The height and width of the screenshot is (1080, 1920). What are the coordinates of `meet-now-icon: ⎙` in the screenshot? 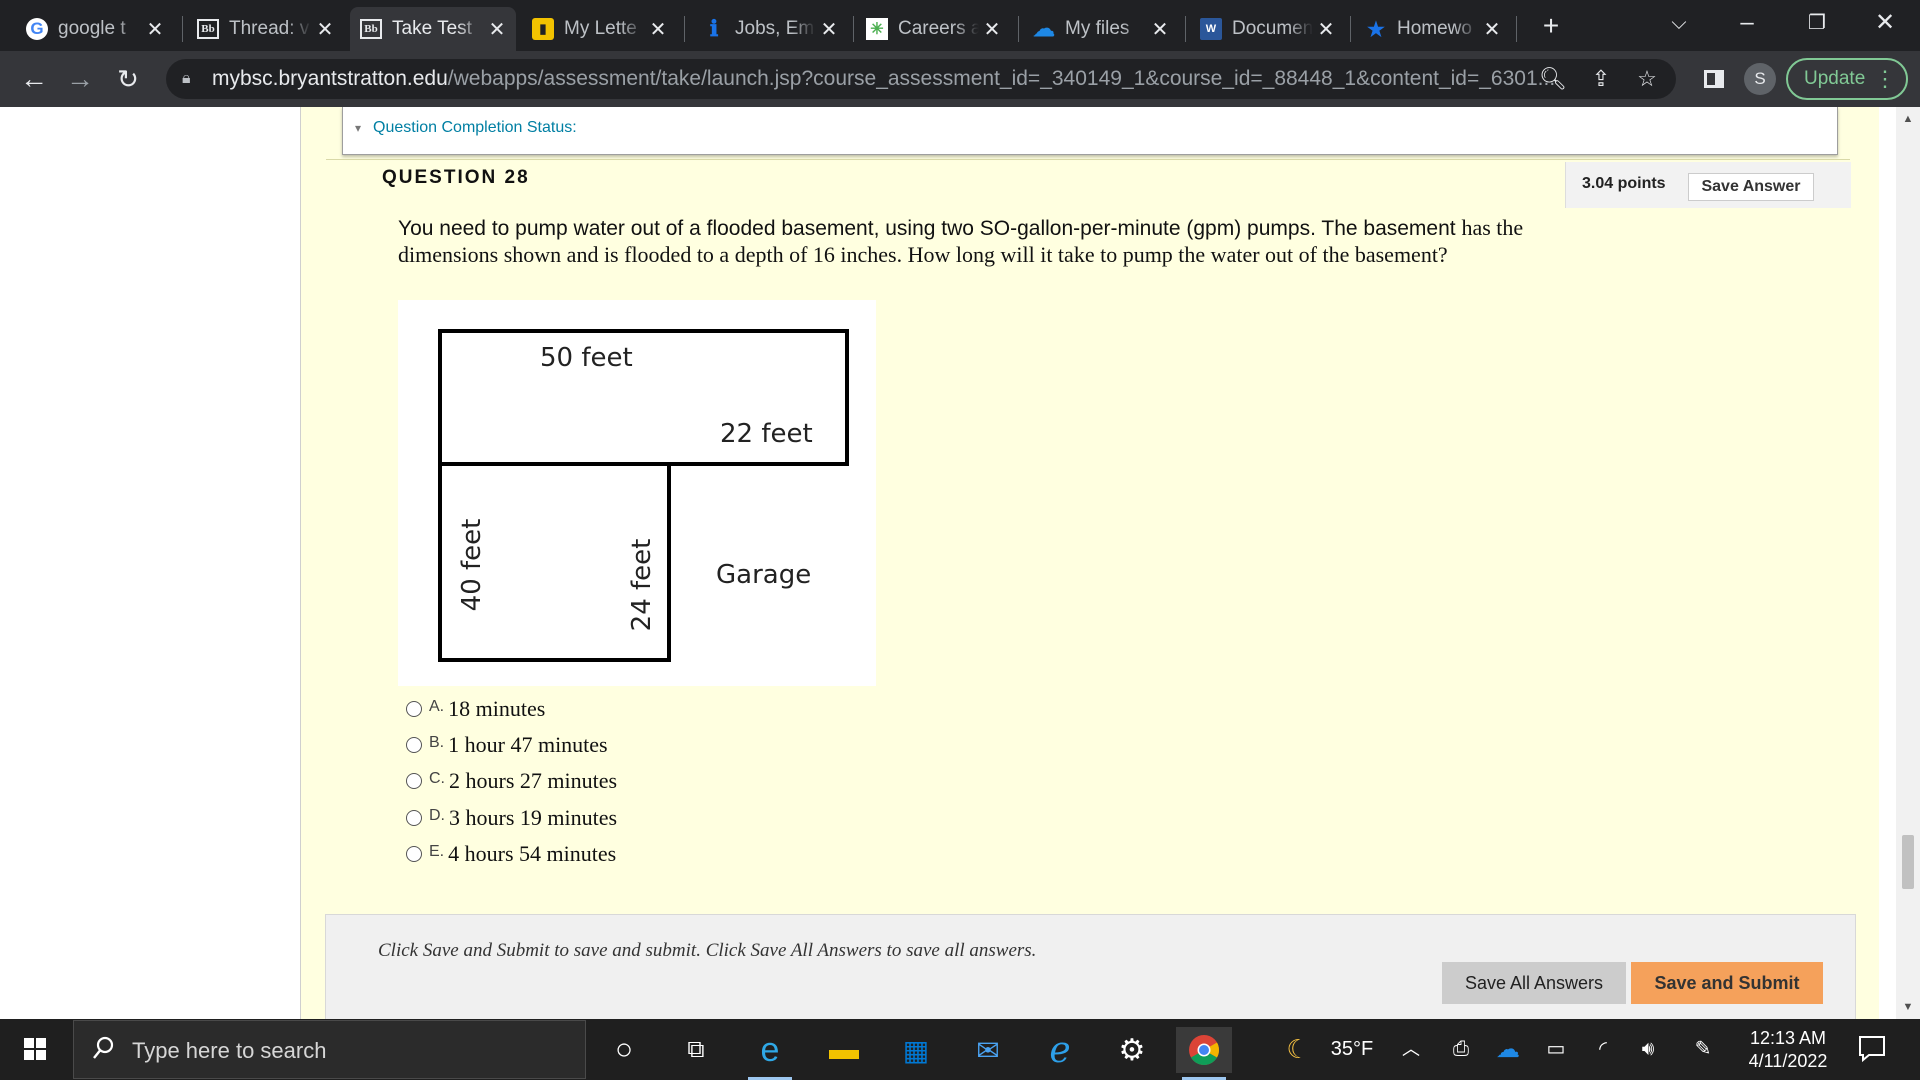 It's located at (1461, 1049).